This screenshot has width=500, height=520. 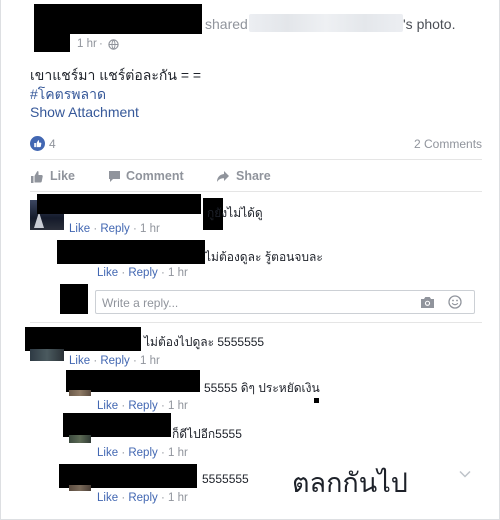 What do you see at coordinates (114, 176) in the screenshot?
I see `comment-bubble-icon` at bounding box center [114, 176].